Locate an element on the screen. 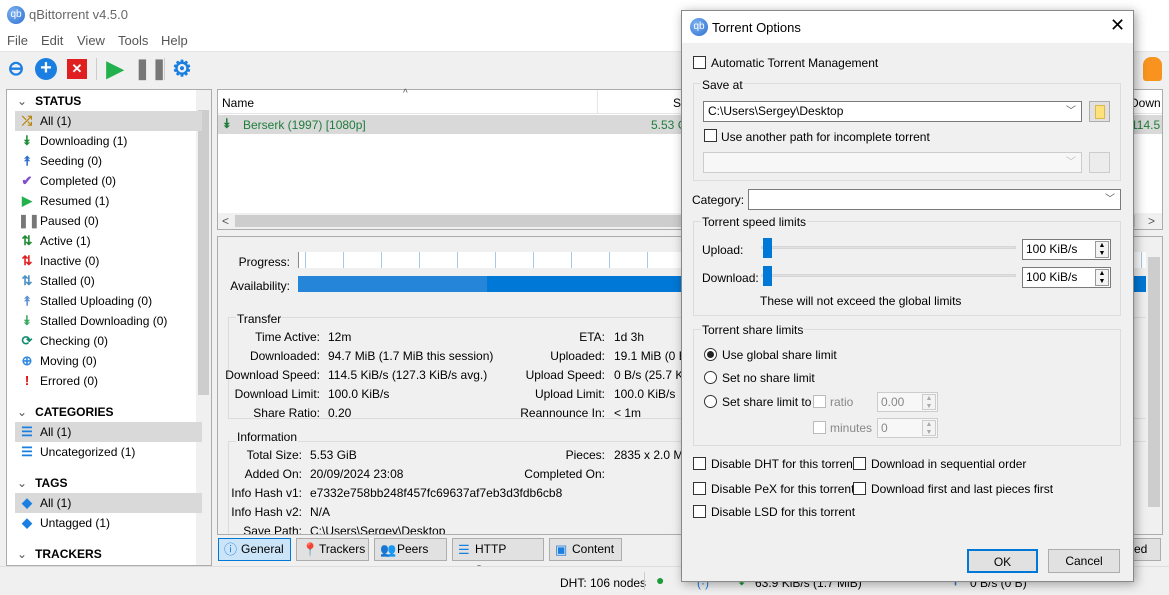  status-filter-inactive-icon: ⇅ is located at coordinates (27, 260).